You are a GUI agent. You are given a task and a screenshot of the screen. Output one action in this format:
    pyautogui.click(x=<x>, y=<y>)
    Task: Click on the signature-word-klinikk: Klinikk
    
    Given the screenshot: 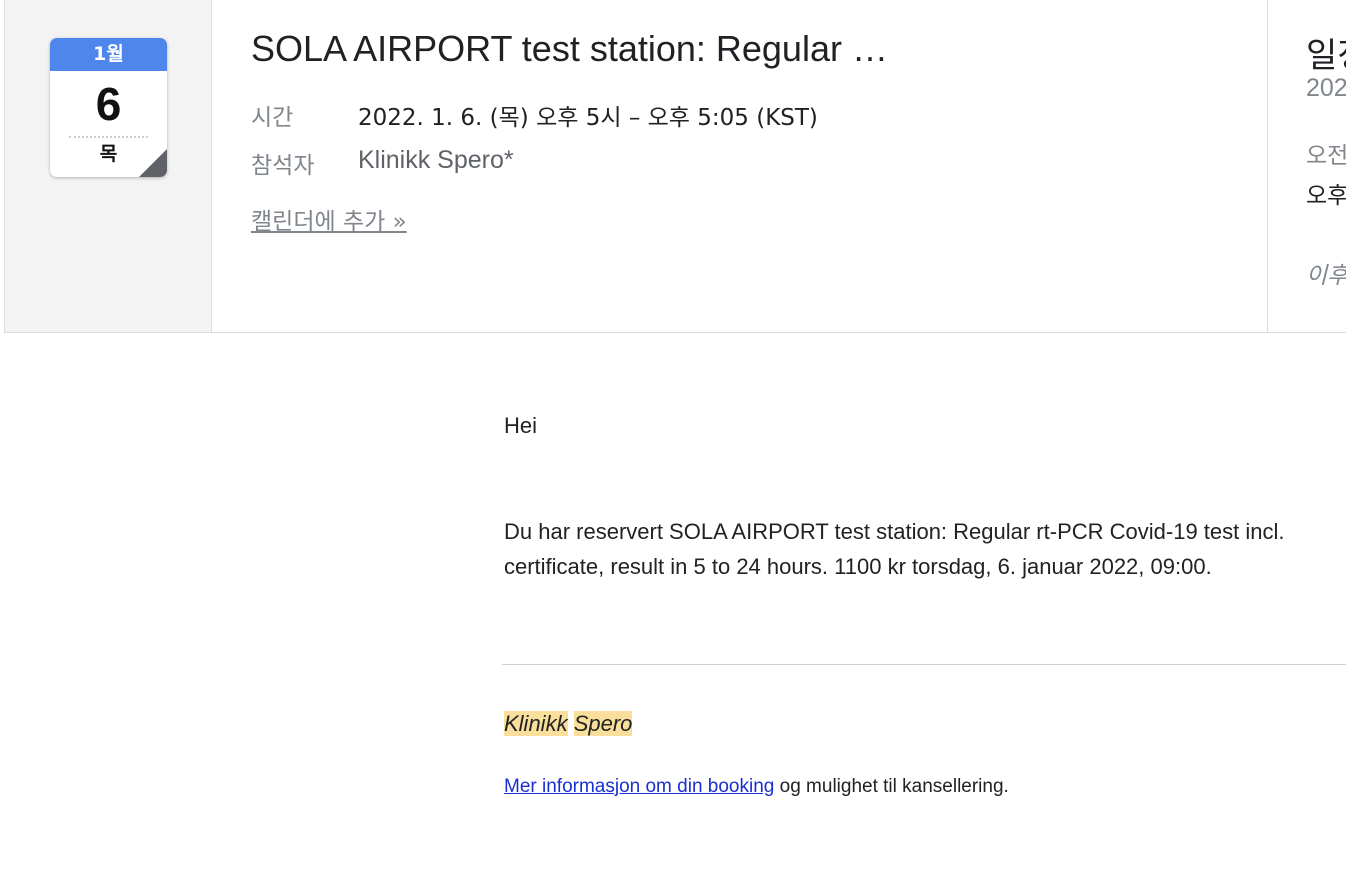 What is the action you would take?
    pyautogui.click(x=536, y=723)
    